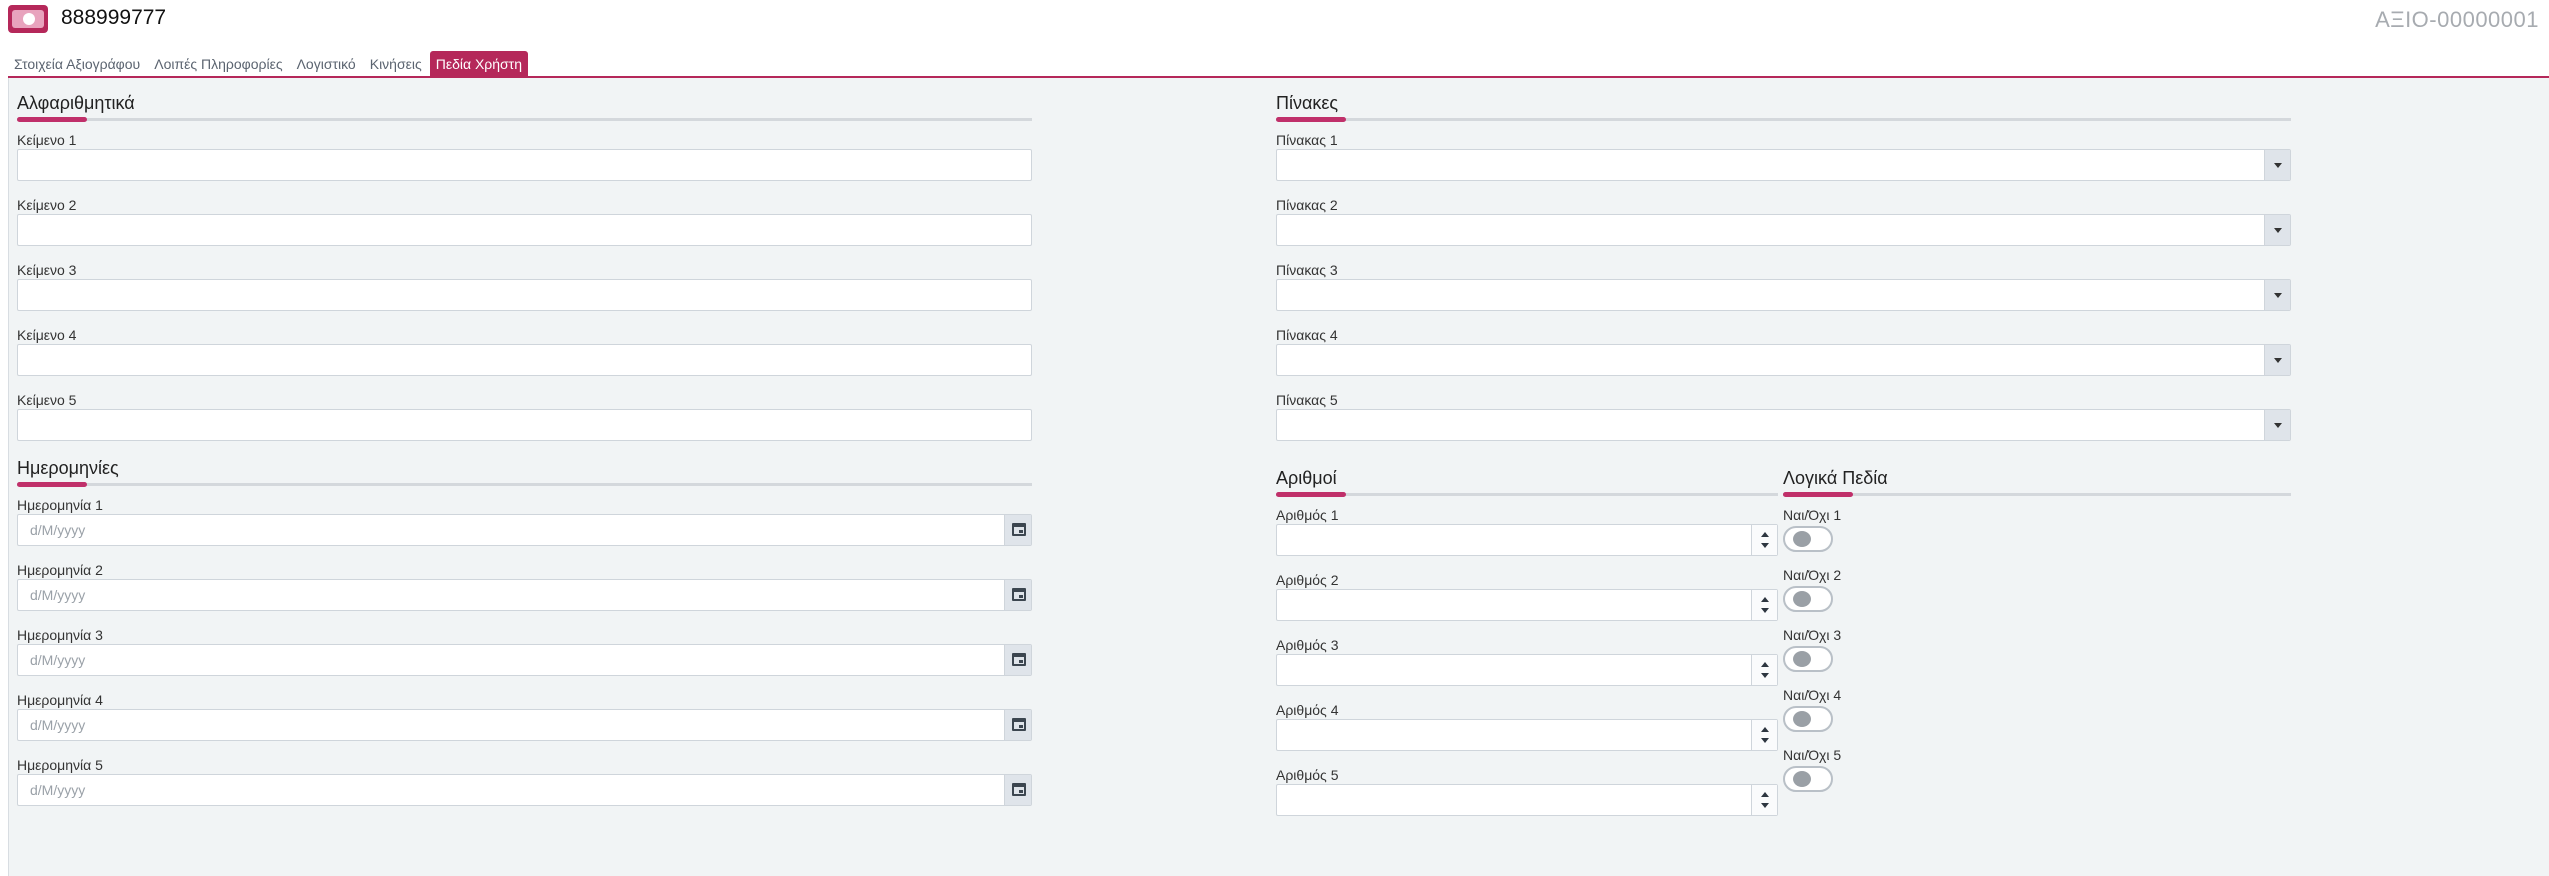  What do you see at coordinates (524, 790) in the screenshot?
I see `date-input-5: d/M/yyyy` at bounding box center [524, 790].